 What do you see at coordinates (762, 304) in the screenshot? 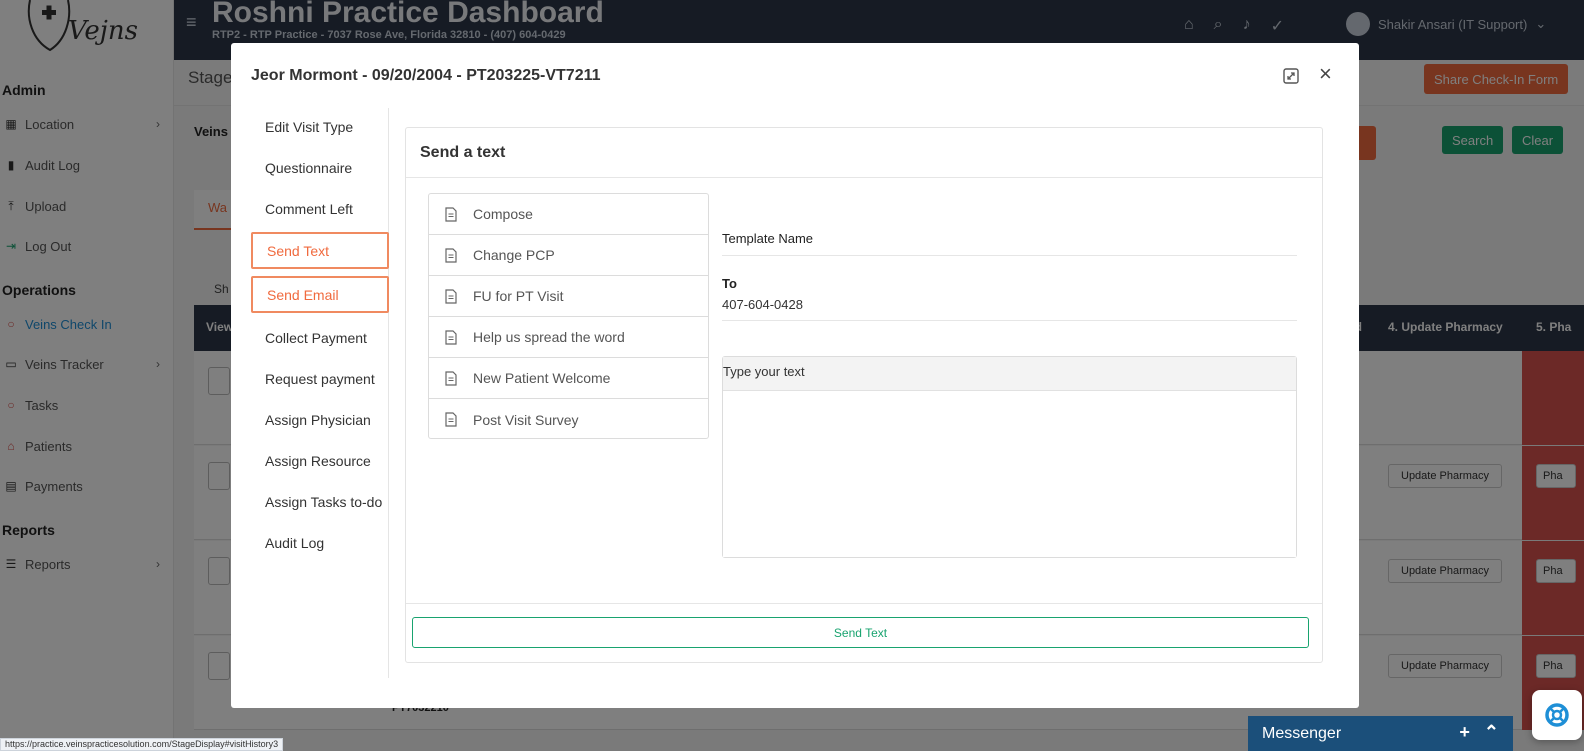
I see `to-phone-value: 407-604-0428` at bounding box center [762, 304].